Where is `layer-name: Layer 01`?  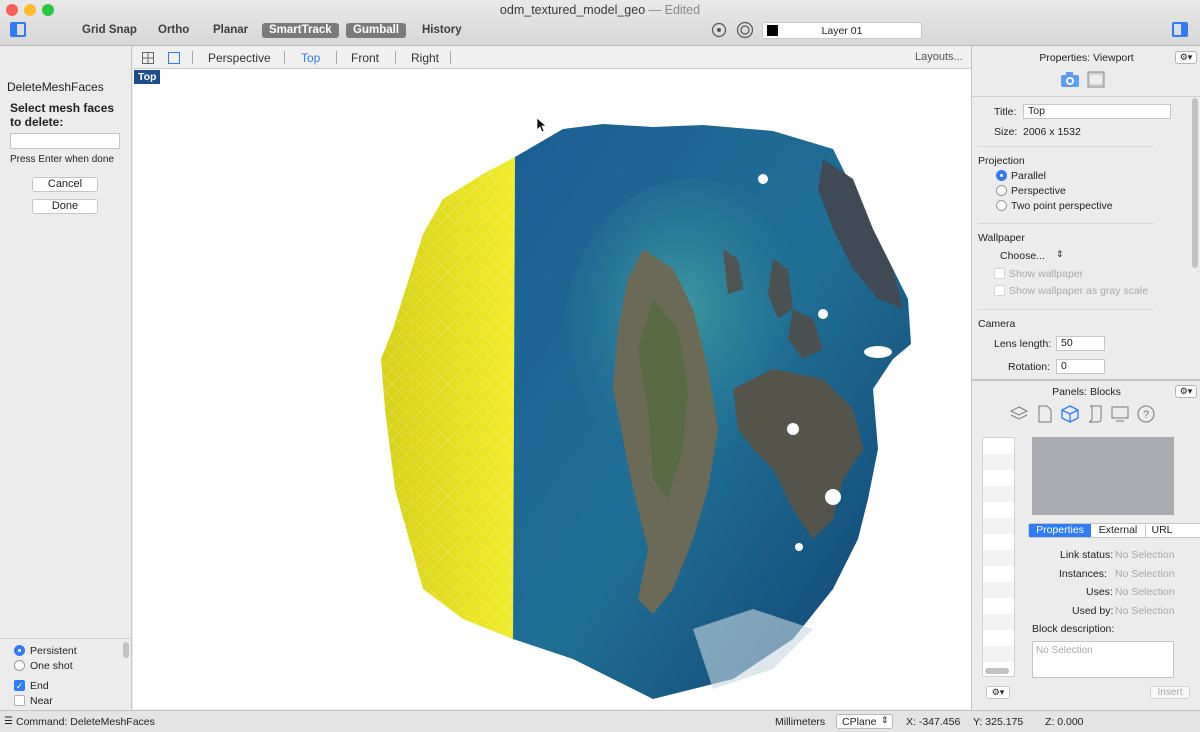 layer-name: Layer 01 is located at coordinates (842, 31).